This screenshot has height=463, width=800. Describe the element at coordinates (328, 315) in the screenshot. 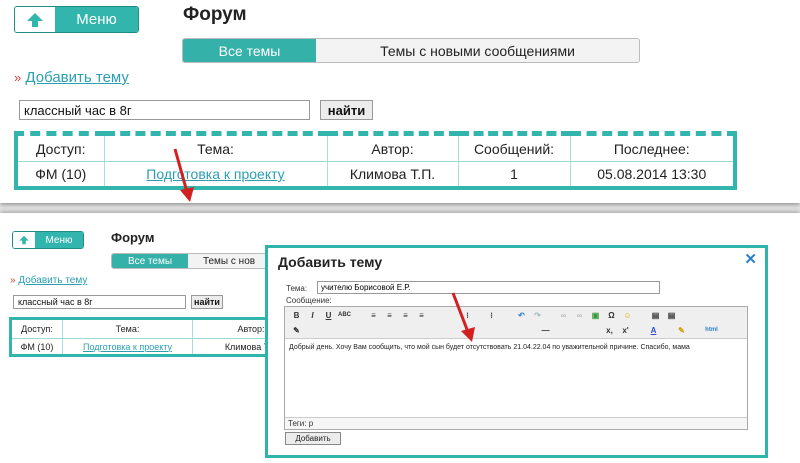

I see `underline-icon: U` at that location.